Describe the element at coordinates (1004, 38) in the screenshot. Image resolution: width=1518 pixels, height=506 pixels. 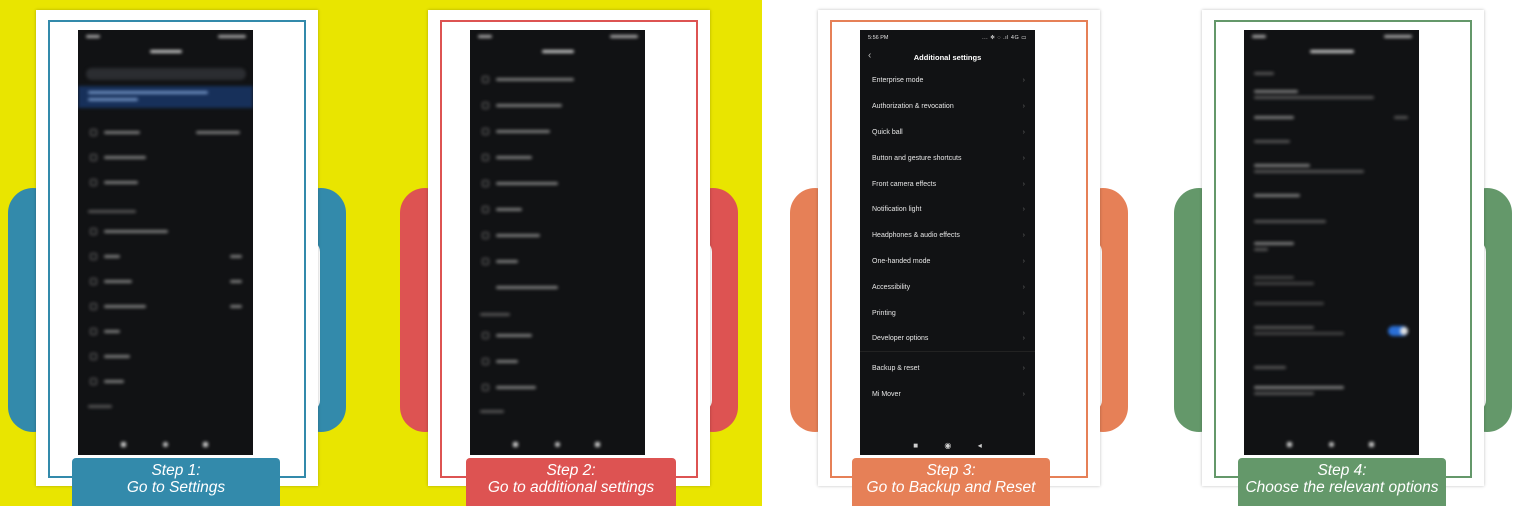
I see `status-icons: ... ✻ ◌ .ıl 4G ▭` at that location.